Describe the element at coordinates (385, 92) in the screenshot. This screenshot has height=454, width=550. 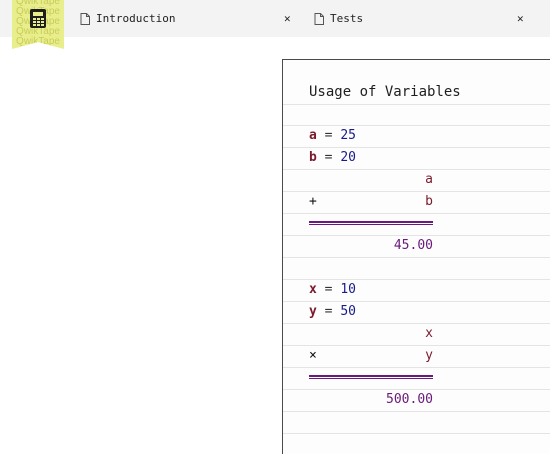
I see `tape-title: Usage of Variables` at that location.